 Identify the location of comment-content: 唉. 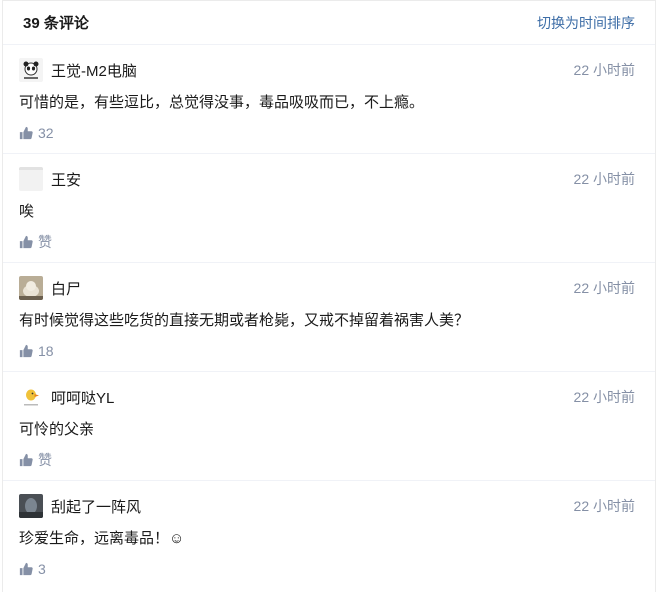
(27, 211).